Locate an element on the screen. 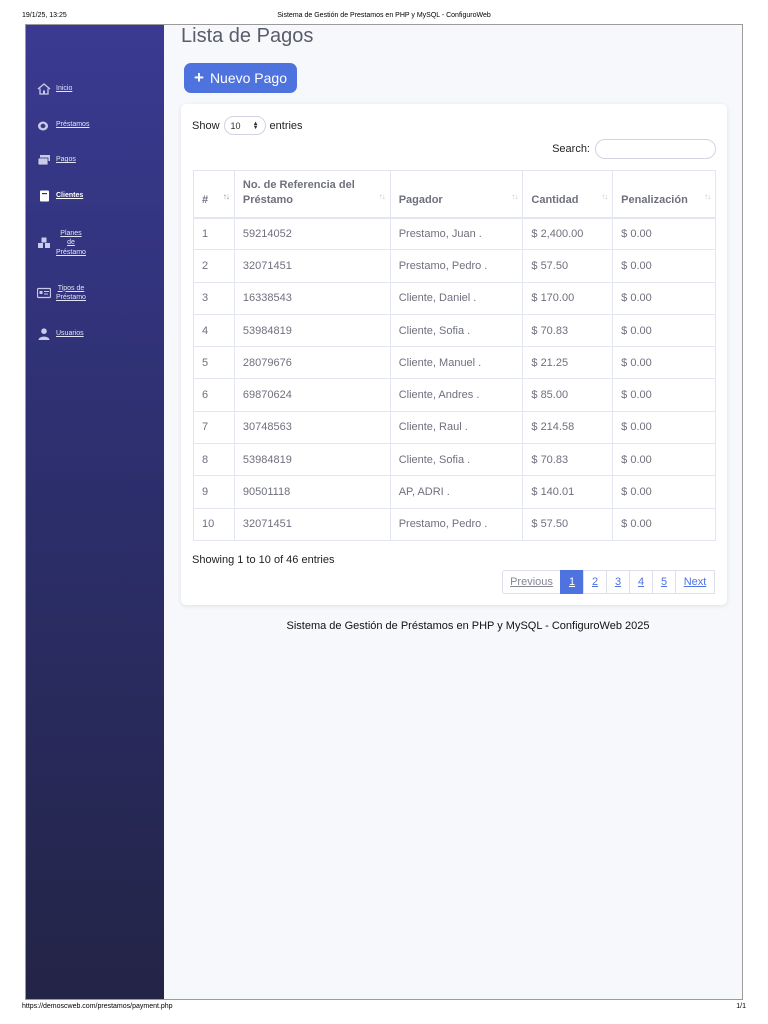  print-page-number: 1/1 is located at coordinates (741, 1006).